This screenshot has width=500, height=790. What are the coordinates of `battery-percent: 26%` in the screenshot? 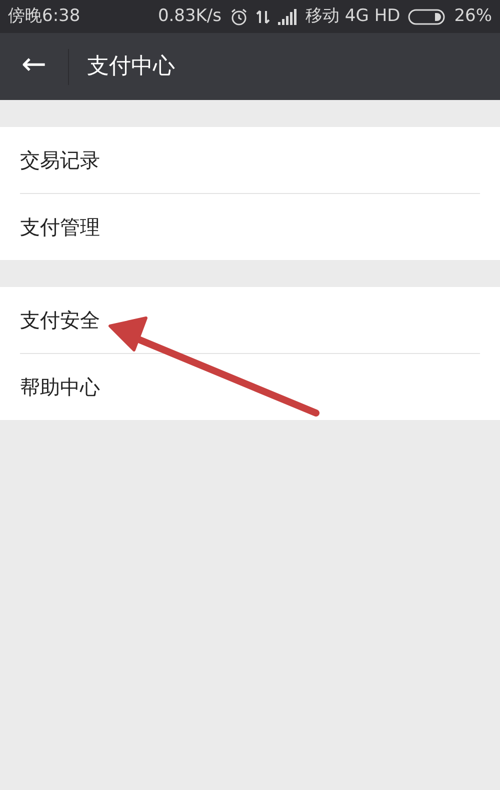 It's located at (473, 16).